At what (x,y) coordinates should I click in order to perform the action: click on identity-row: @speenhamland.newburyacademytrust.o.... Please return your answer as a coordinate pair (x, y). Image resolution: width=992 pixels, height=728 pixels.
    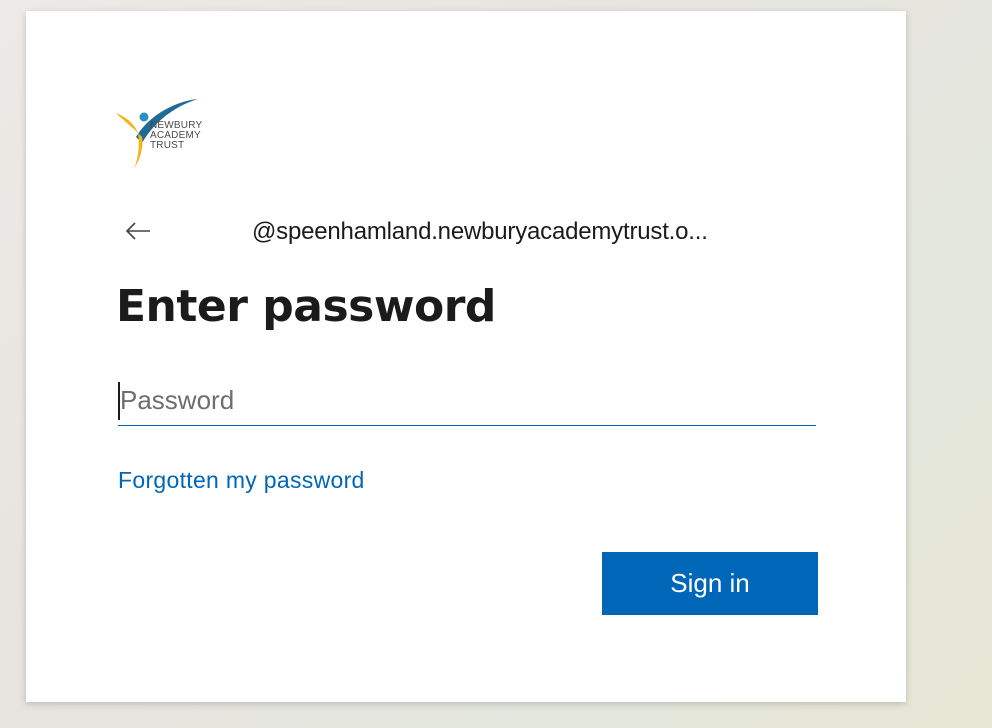
    Looking at the image, I should click on (472, 231).